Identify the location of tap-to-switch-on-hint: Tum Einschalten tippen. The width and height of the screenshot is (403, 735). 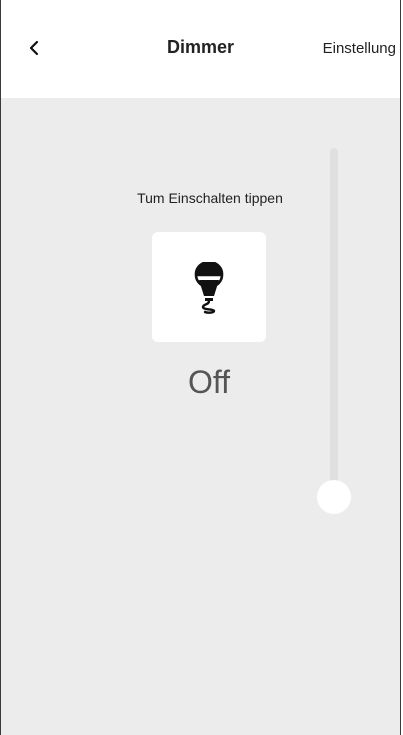
(210, 198).